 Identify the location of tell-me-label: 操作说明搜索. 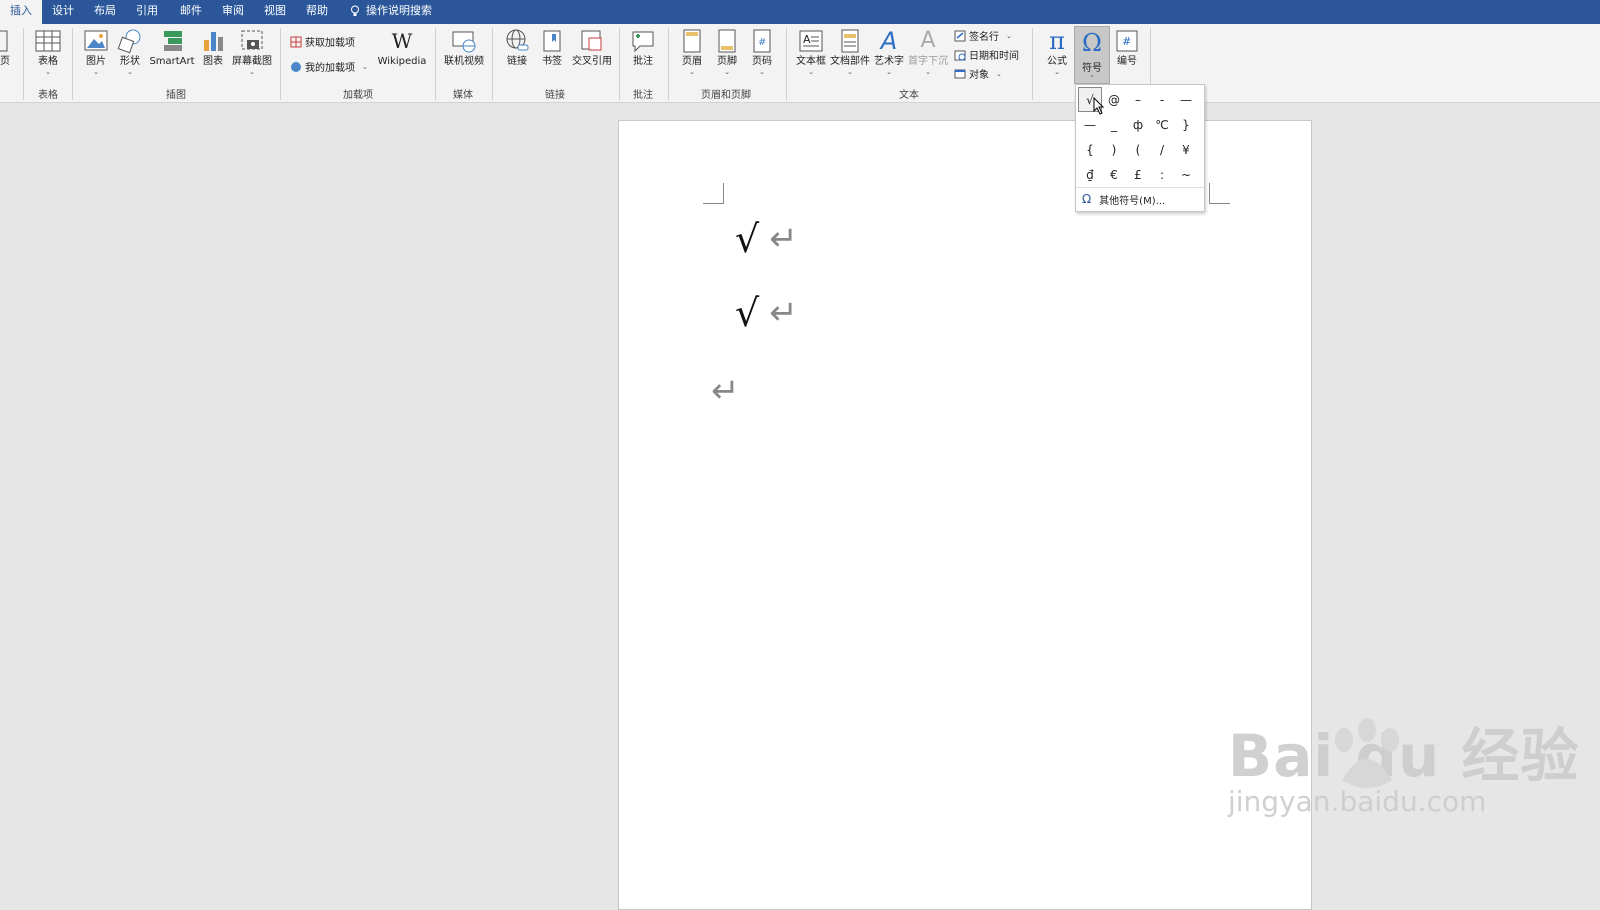
(399, 10).